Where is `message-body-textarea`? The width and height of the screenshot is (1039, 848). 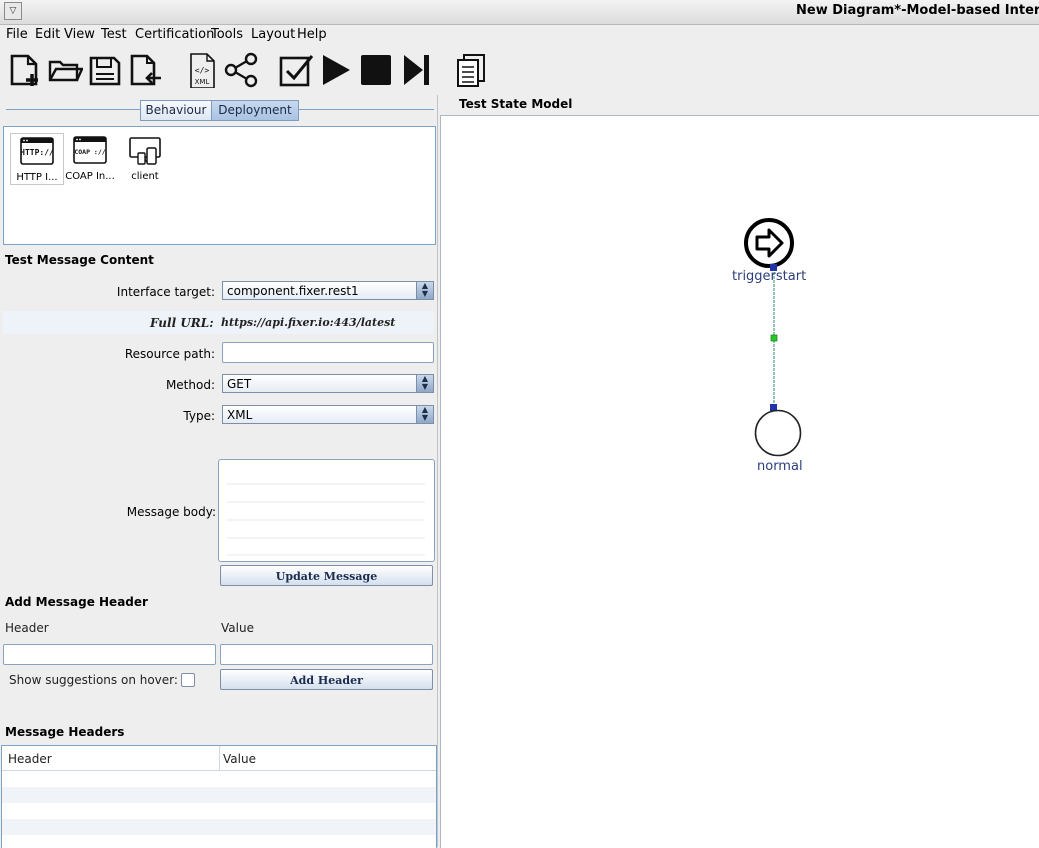 message-body-textarea is located at coordinates (326, 510).